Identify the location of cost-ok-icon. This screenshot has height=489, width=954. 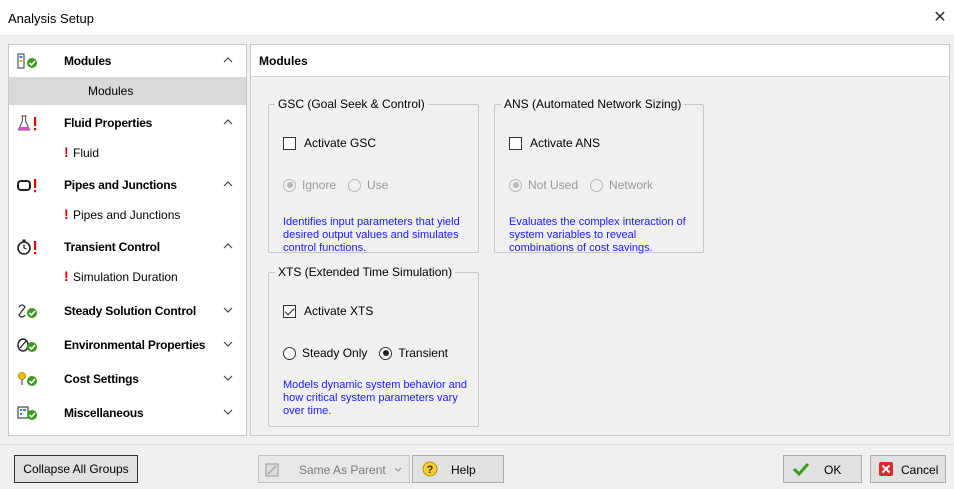
(27, 379).